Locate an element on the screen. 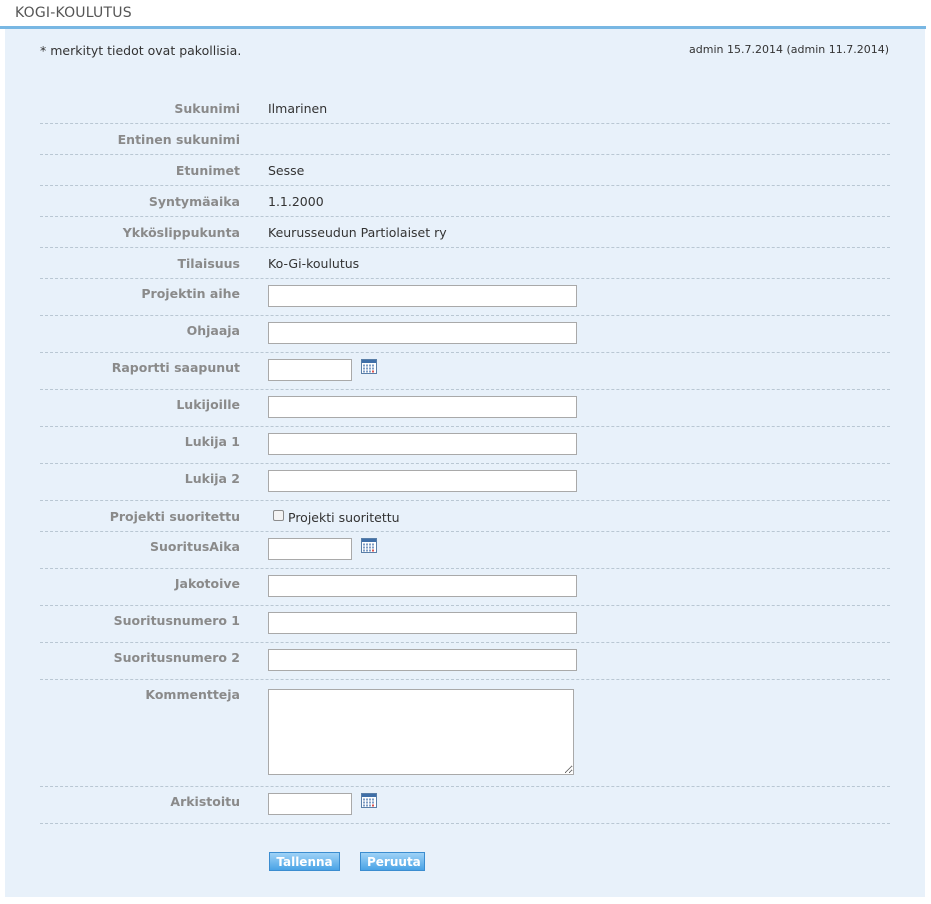 The image size is (931, 904). row-raportti-saapunut: Raportti saapunut is located at coordinates (465, 371).